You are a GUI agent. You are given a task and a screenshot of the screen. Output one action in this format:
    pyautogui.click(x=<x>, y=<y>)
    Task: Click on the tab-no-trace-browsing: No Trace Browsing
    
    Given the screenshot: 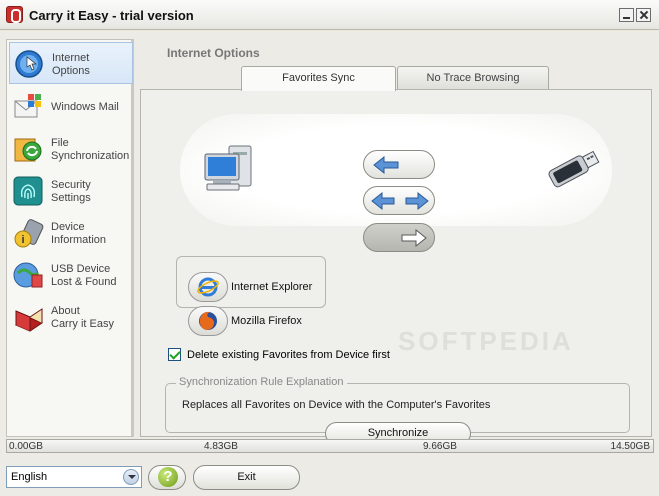 What is the action you would take?
    pyautogui.click(x=473, y=77)
    